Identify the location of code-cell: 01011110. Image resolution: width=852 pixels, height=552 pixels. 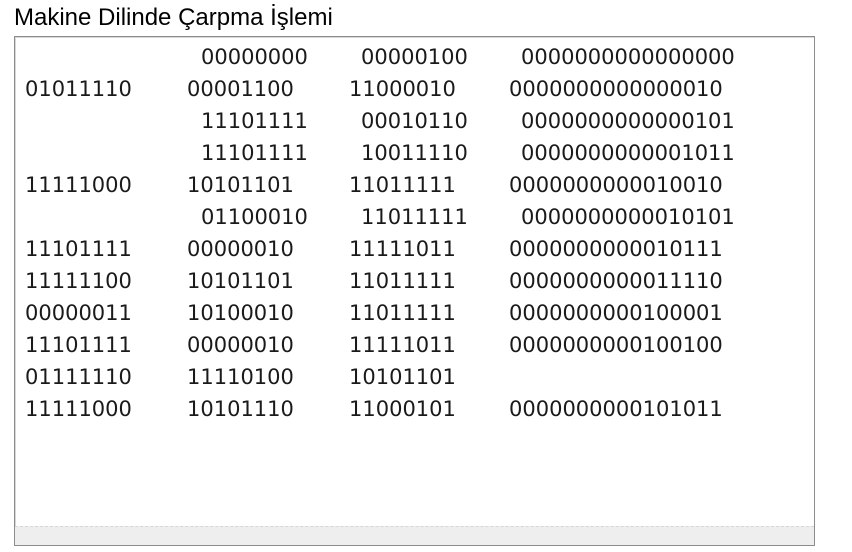
(78, 89).